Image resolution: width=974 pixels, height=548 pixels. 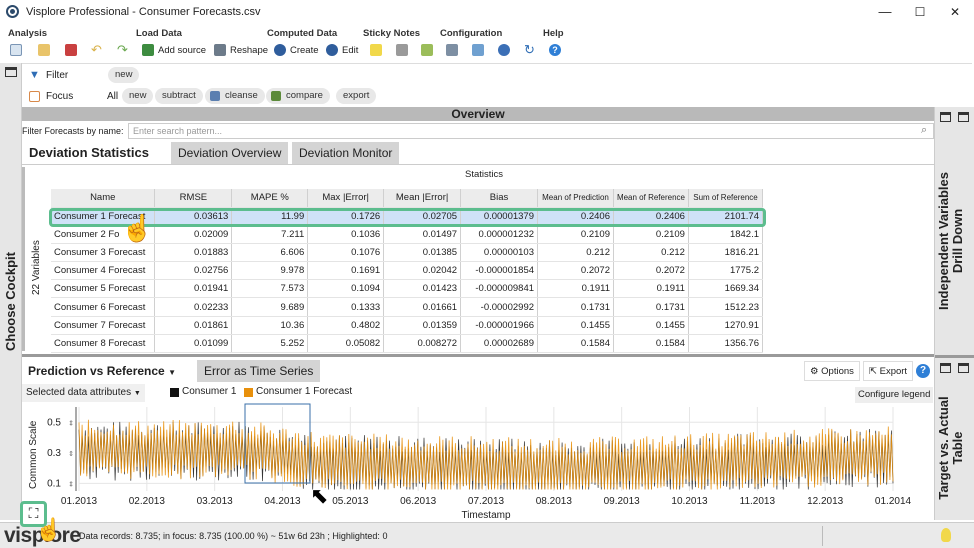 What do you see at coordinates (499, 289) in the screenshot?
I see `table-cell: -0.000009841` at bounding box center [499, 289].